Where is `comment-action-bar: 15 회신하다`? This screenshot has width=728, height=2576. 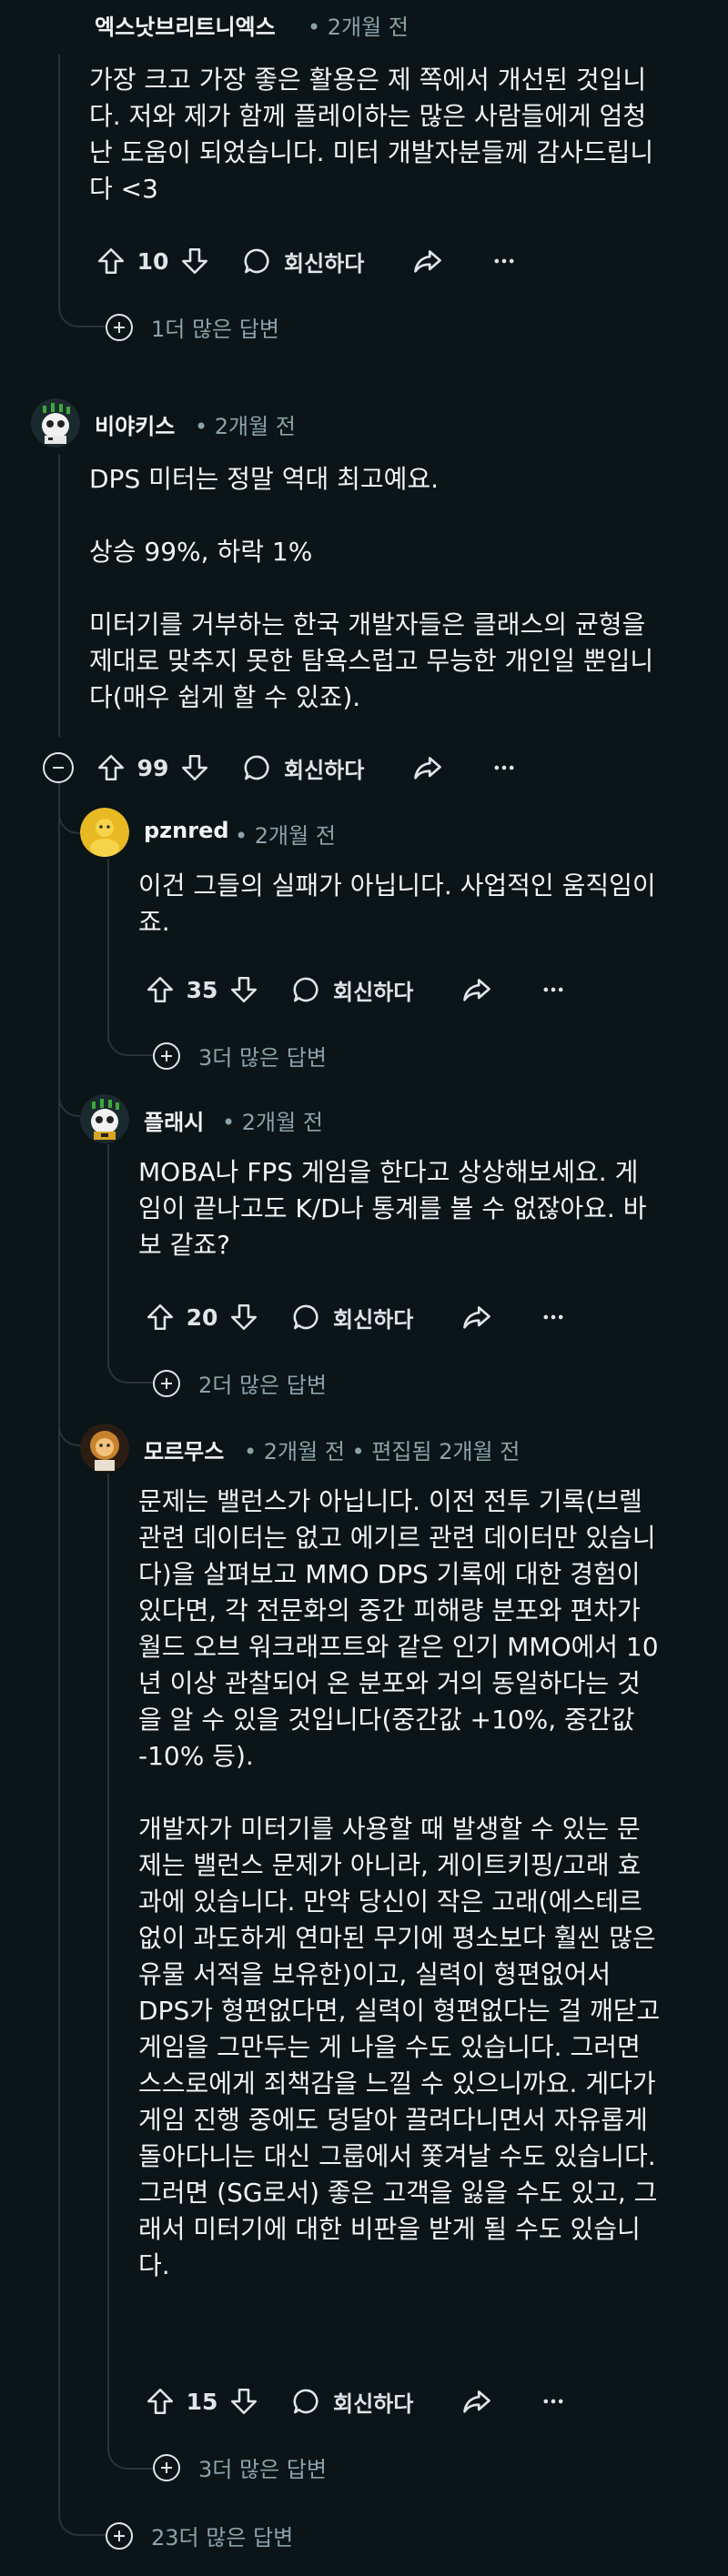
comment-action-bar: 15 회신하다 is located at coordinates (357, 2401).